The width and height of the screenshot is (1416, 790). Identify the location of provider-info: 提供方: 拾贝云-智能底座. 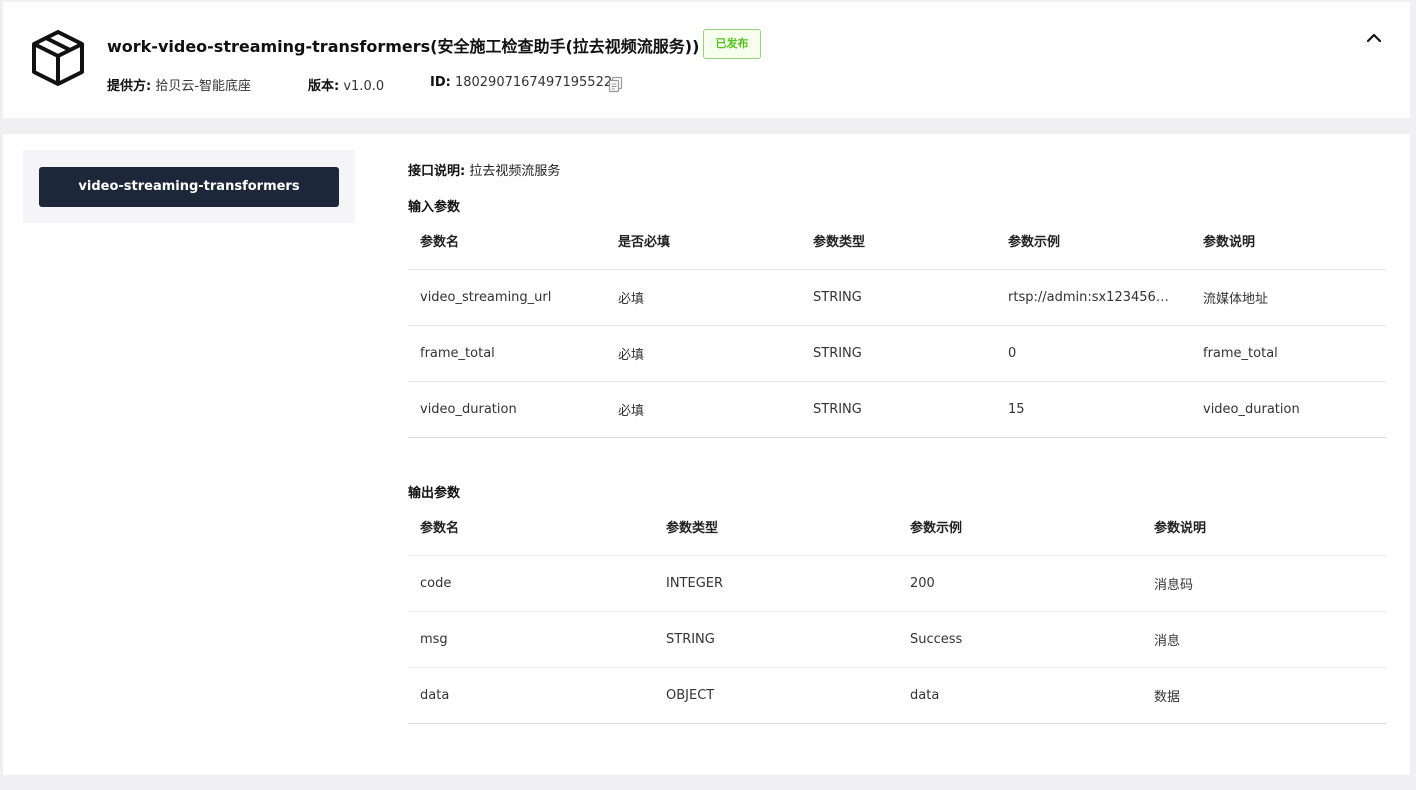
(179, 84).